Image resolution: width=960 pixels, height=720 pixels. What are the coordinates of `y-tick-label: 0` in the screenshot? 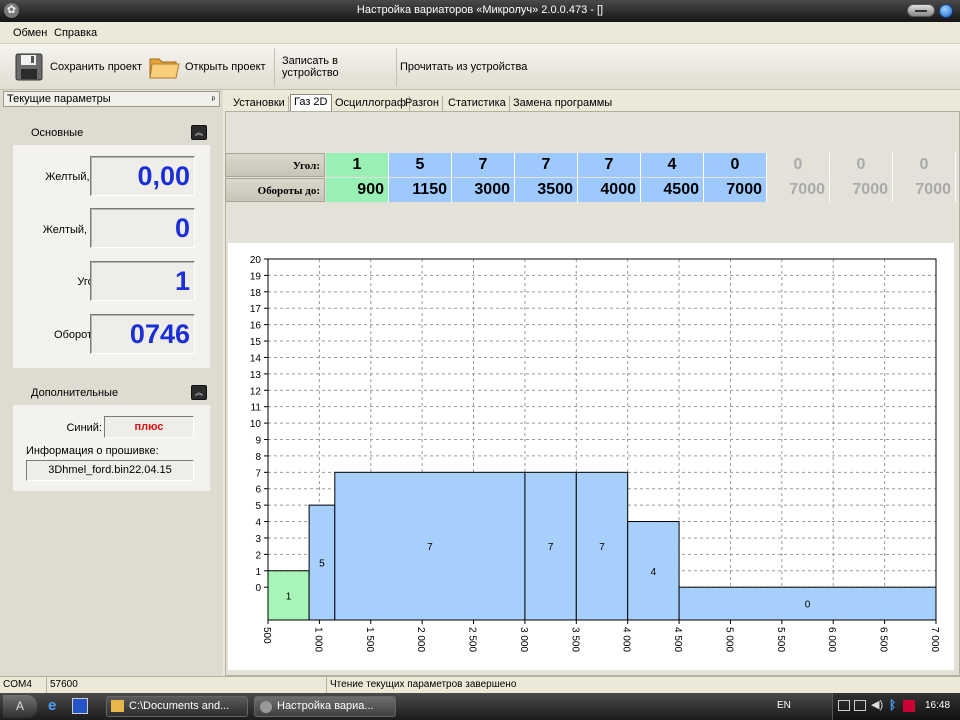 It's located at (258, 588).